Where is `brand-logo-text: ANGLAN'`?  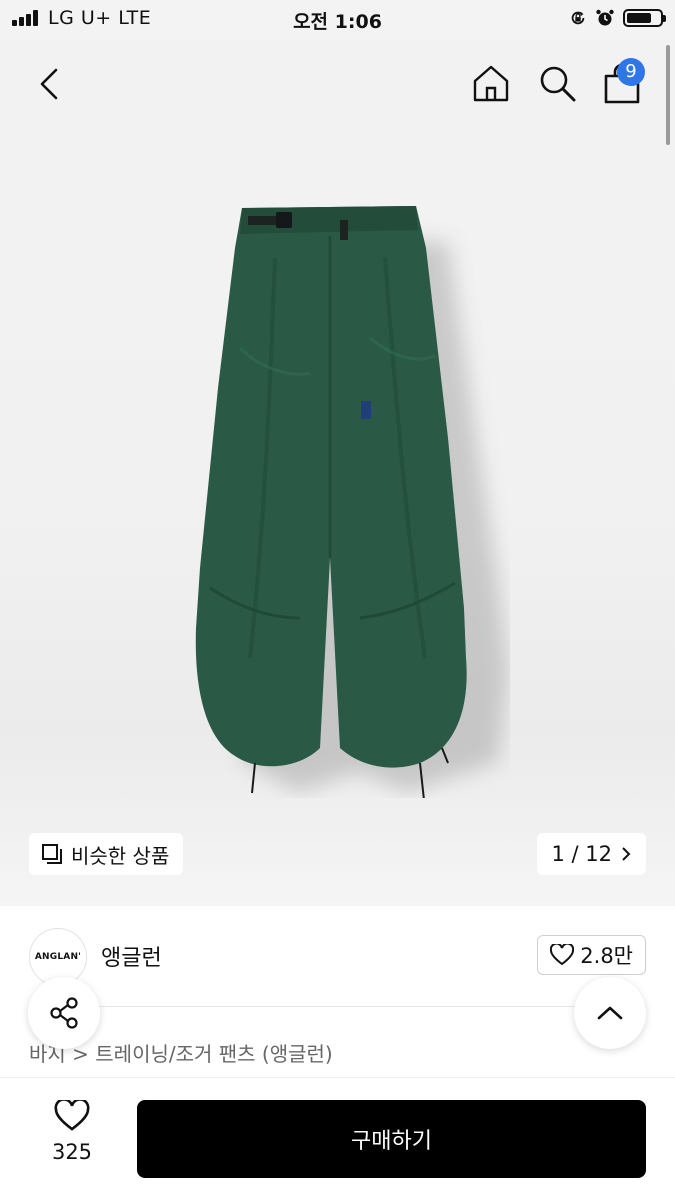
brand-logo-text: ANGLAN' is located at coordinates (58, 957).